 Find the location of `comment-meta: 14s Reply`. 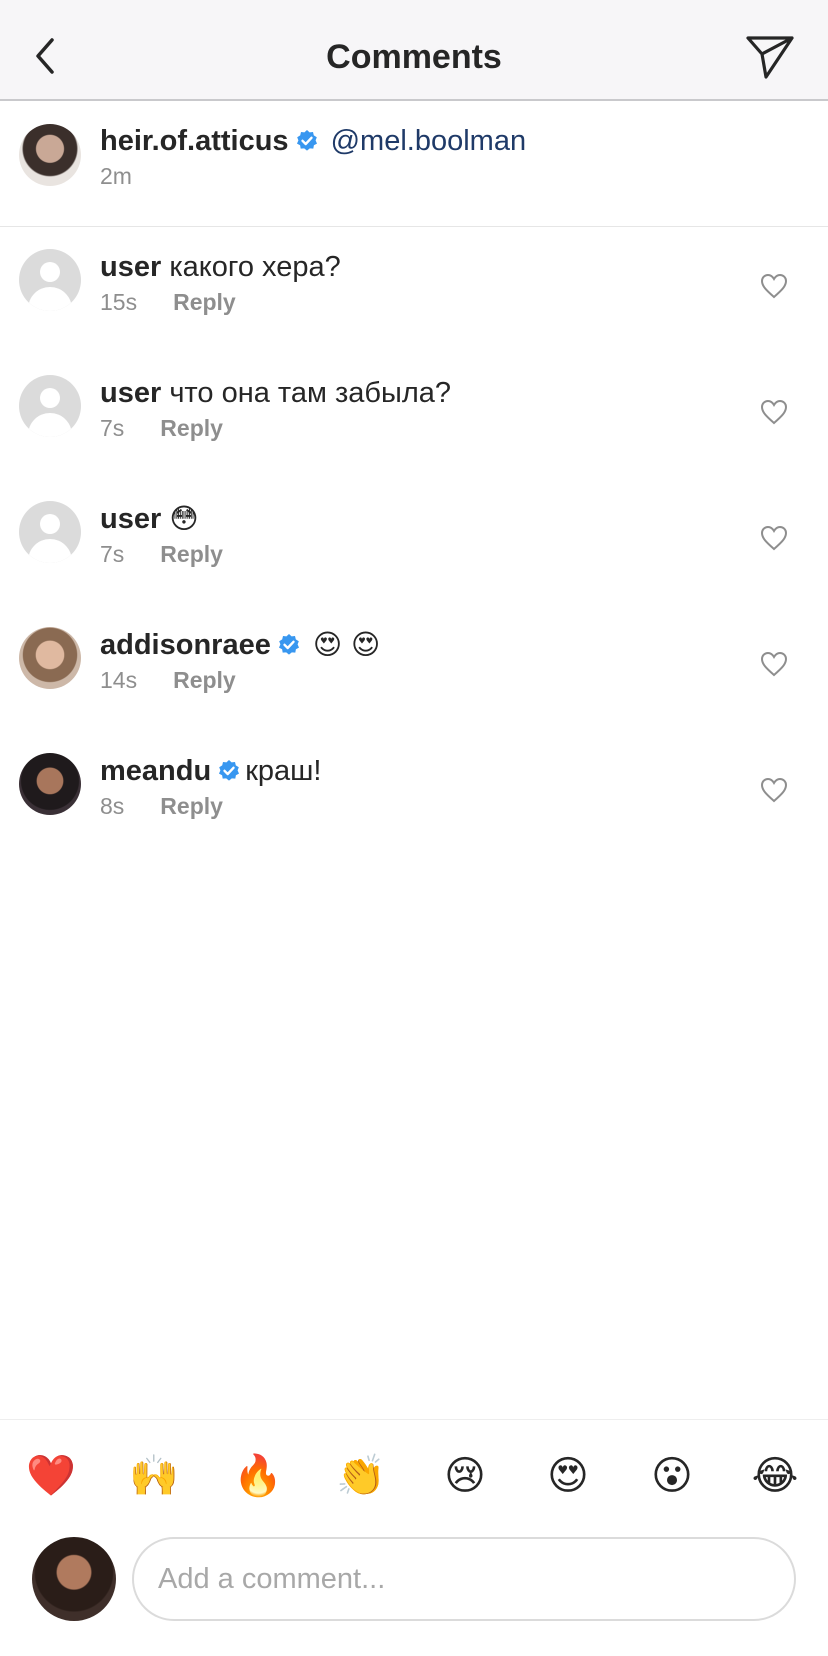

comment-meta: 14s Reply is located at coordinates (168, 680).